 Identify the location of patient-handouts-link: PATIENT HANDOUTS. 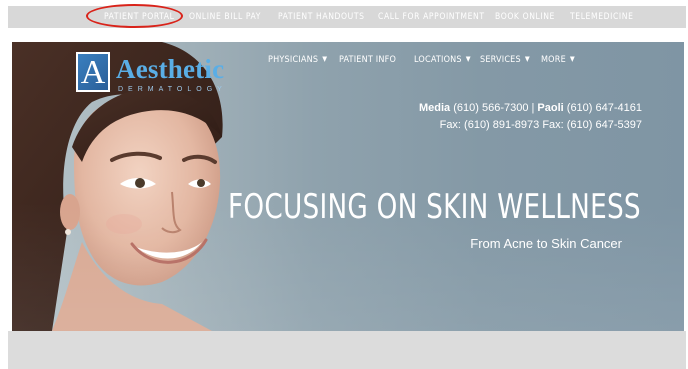
(321, 17).